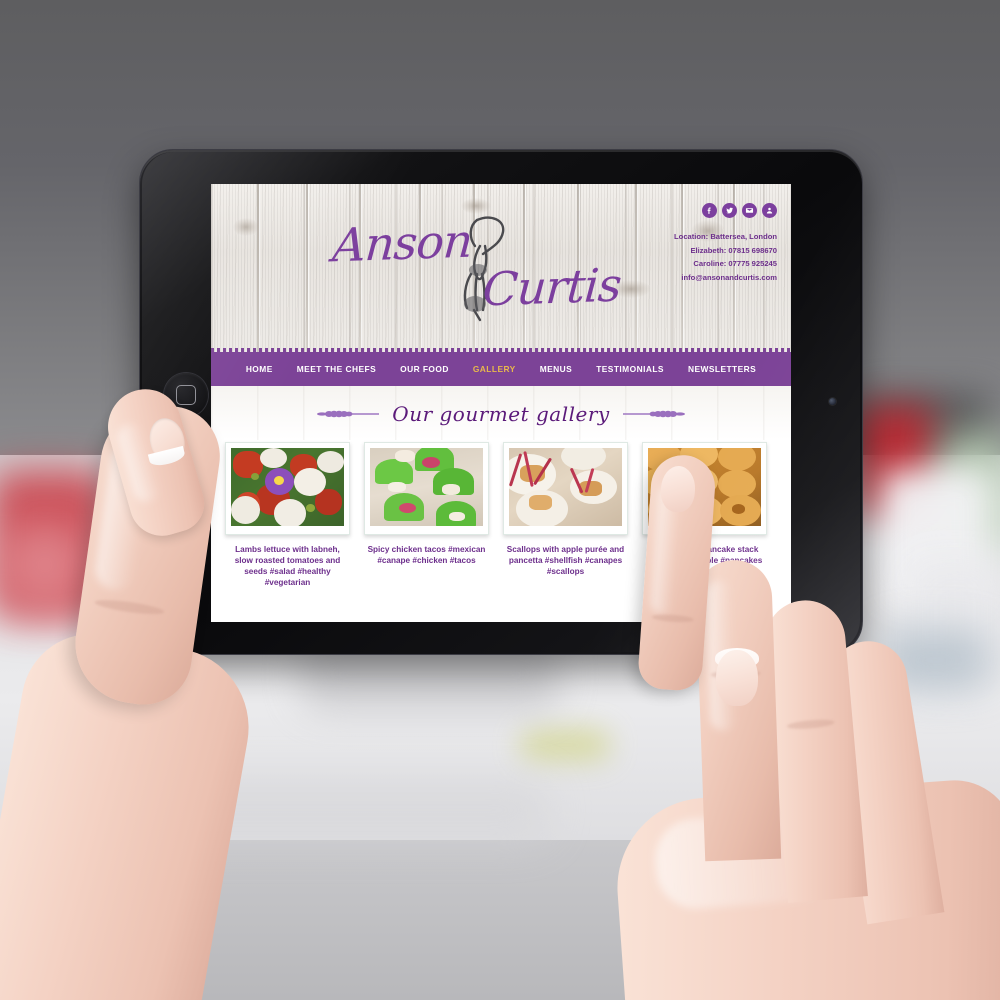  I want to click on facebook-icon, so click(709, 210).